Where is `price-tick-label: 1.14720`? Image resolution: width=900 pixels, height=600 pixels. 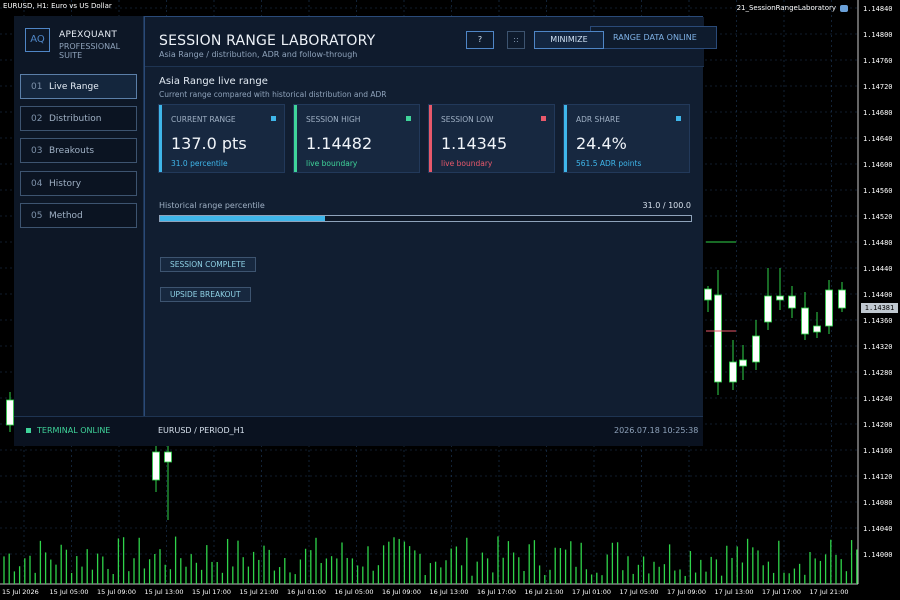
price-tick-label: 1.14720 is located at coordinates (878, 87).